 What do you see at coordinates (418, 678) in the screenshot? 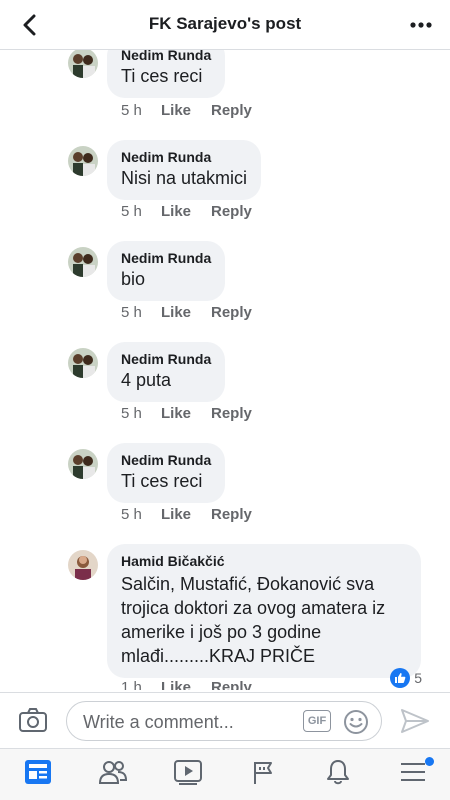
I see `reaction-count: 5` at bounding box center [418, 678].